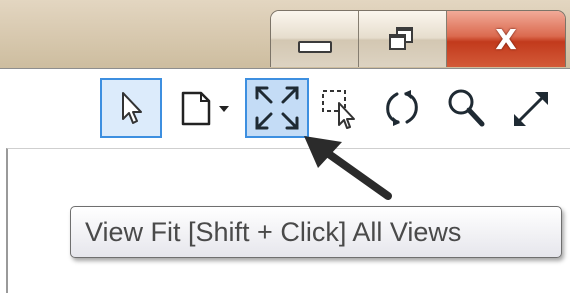 The height and width of the screenshot is (293, 570). I want to click on cursor-arrow-icon, so click(132, 108).